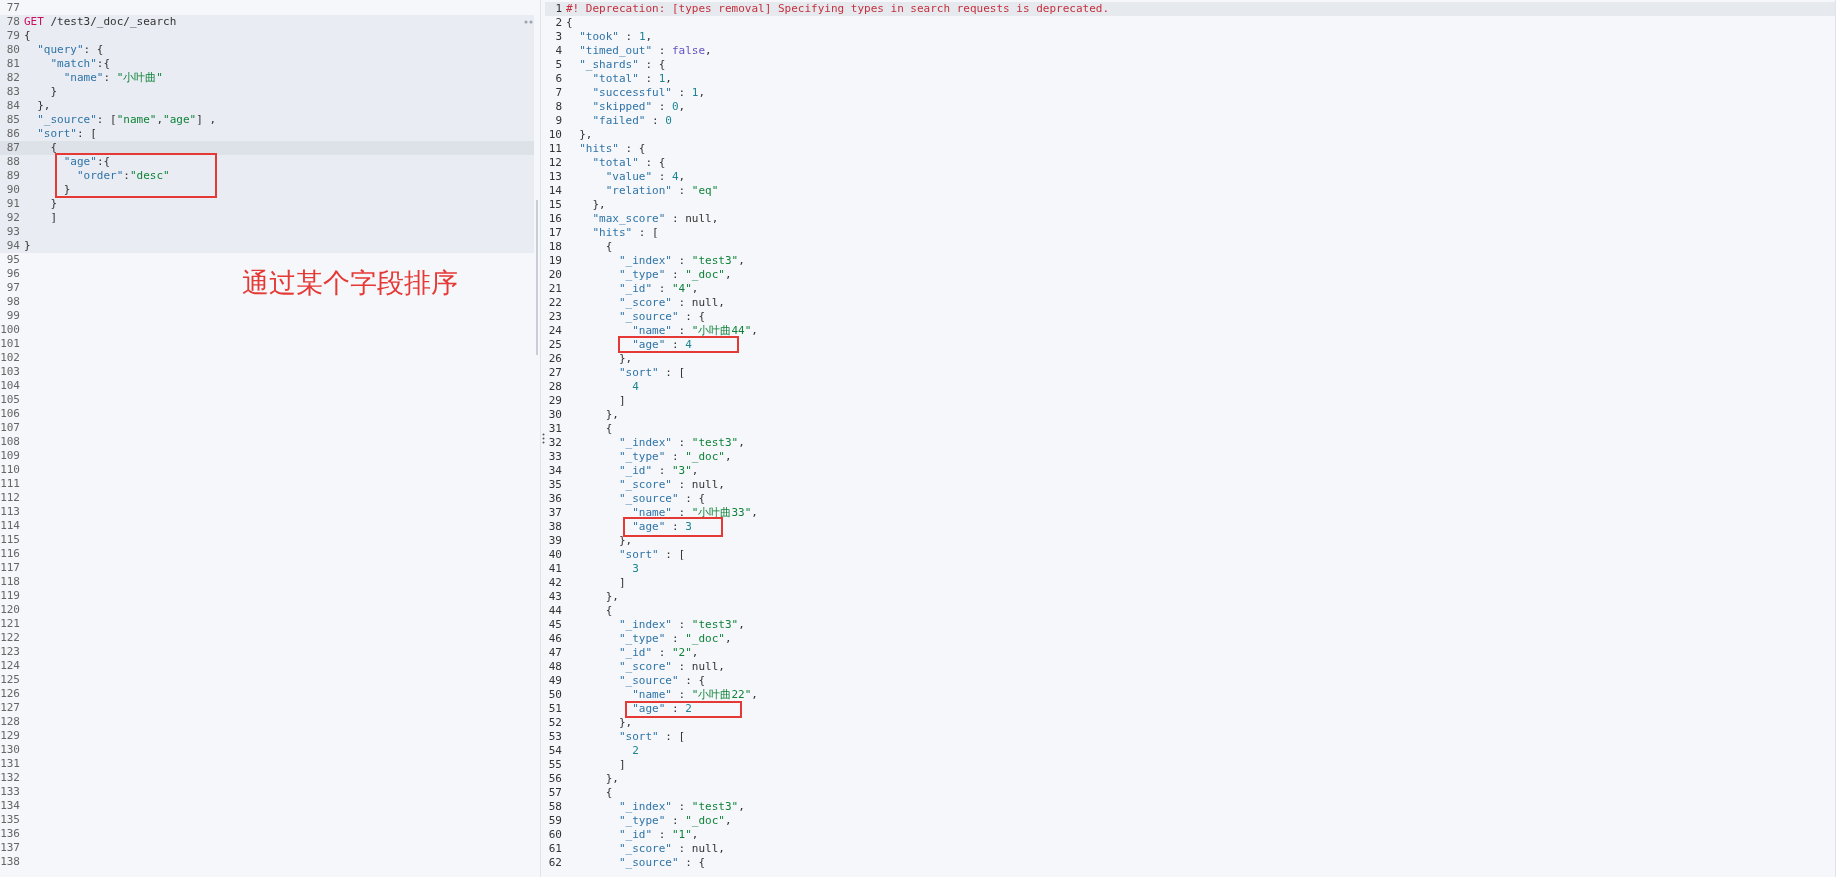 This screenshot has width=1836, height=877. I want to click on line-number: 95, so click(12, 260).